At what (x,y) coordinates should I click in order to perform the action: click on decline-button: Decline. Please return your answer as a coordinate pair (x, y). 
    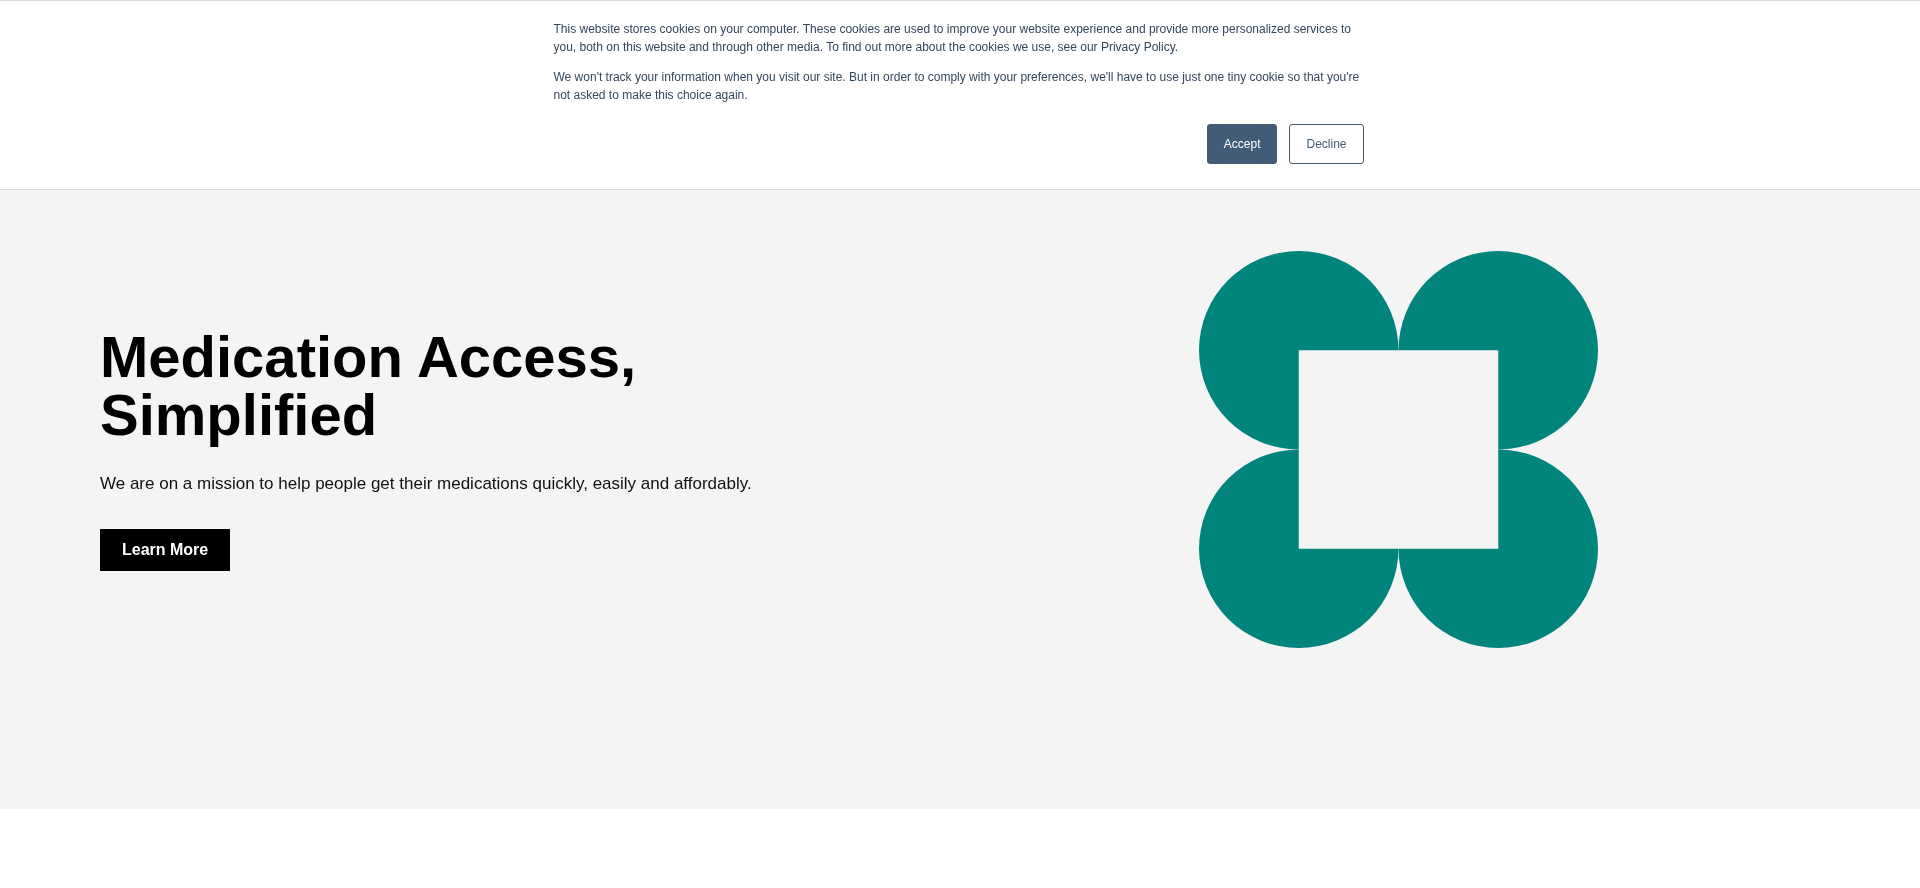
    Looking at the image, I should click on (1326, 144).